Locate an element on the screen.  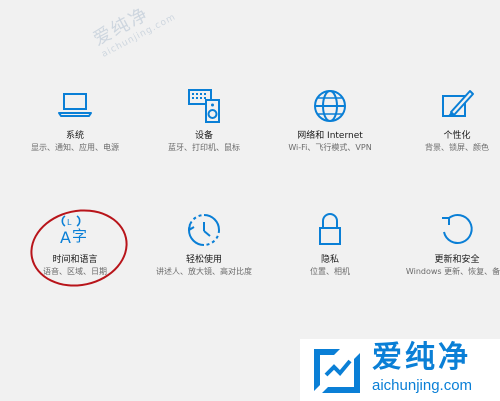
tile-personalization-desc: 背景、锁屏、颜色 is located at coordinates (457, 147).